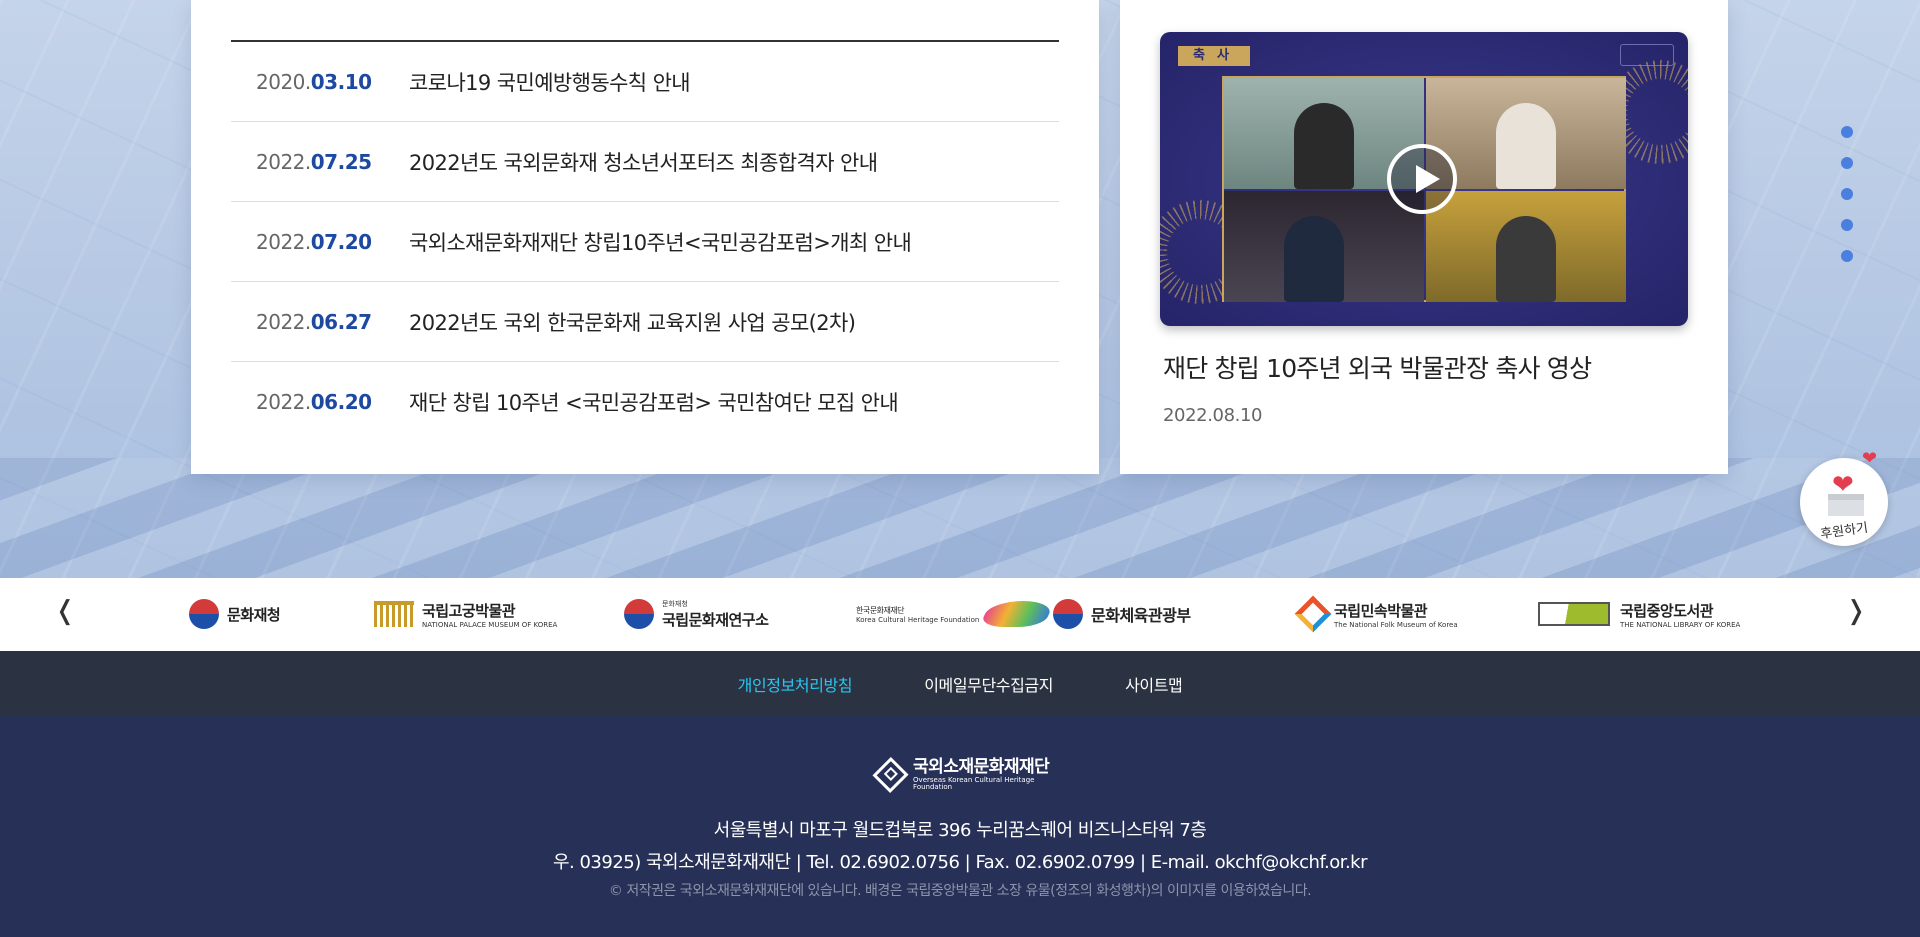 This screenshot has width=1920, height=937. I want to click on partner-logo-research-institute: 문화재청 국립문화재연구소, so click(696, 614).